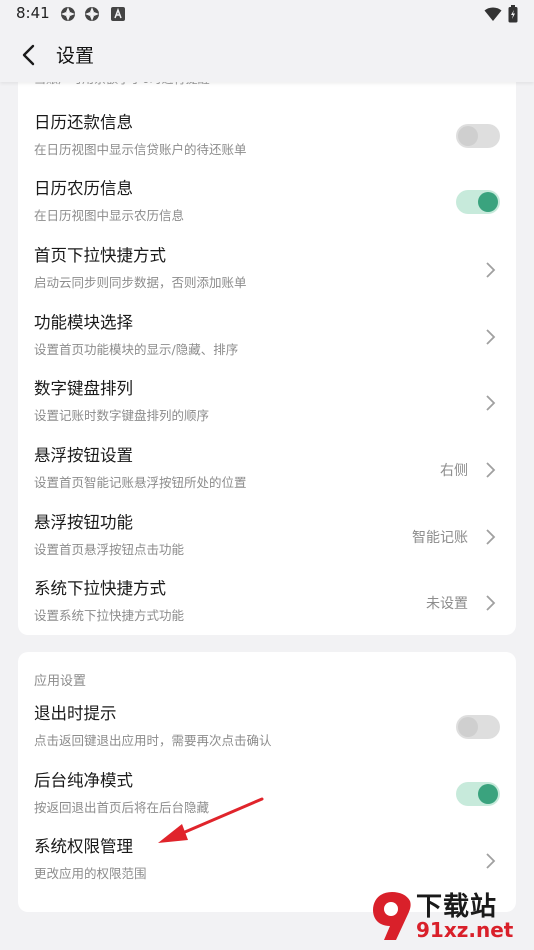  Describe the element at coordinates (267, 401) in the screenshot. I see `setting-row-keypad-order: 数字键盘排列 设置记账时数字键盘排列的顺序` at that location.